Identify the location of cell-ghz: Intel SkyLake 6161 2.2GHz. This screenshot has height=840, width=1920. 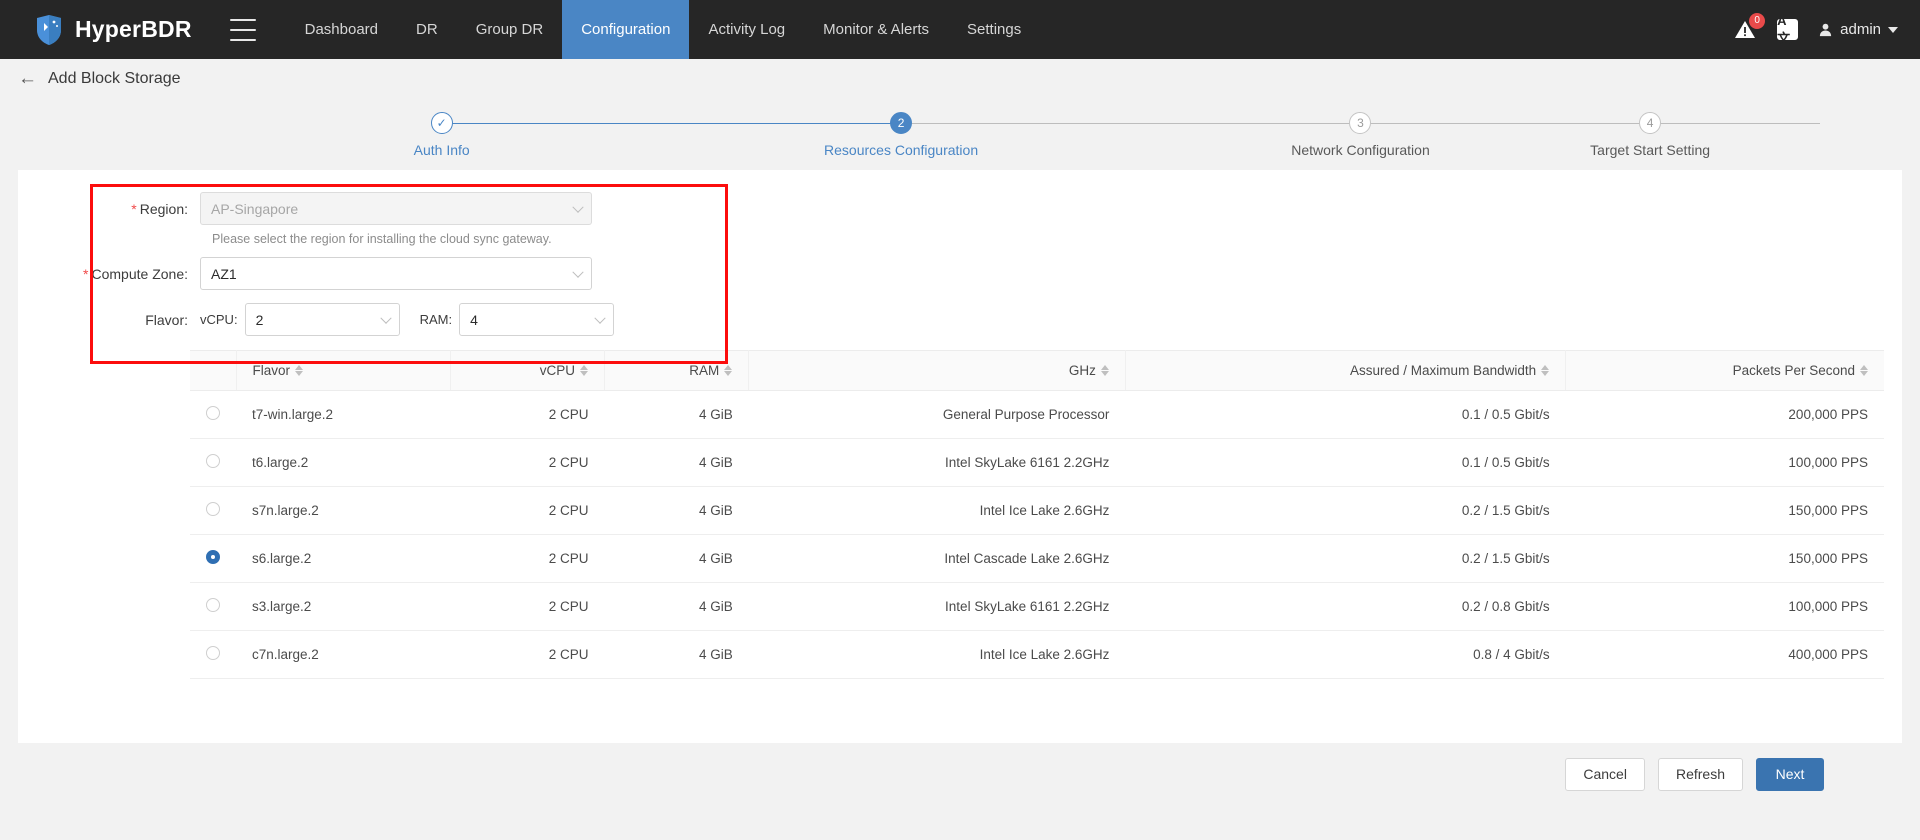
(937, 606).